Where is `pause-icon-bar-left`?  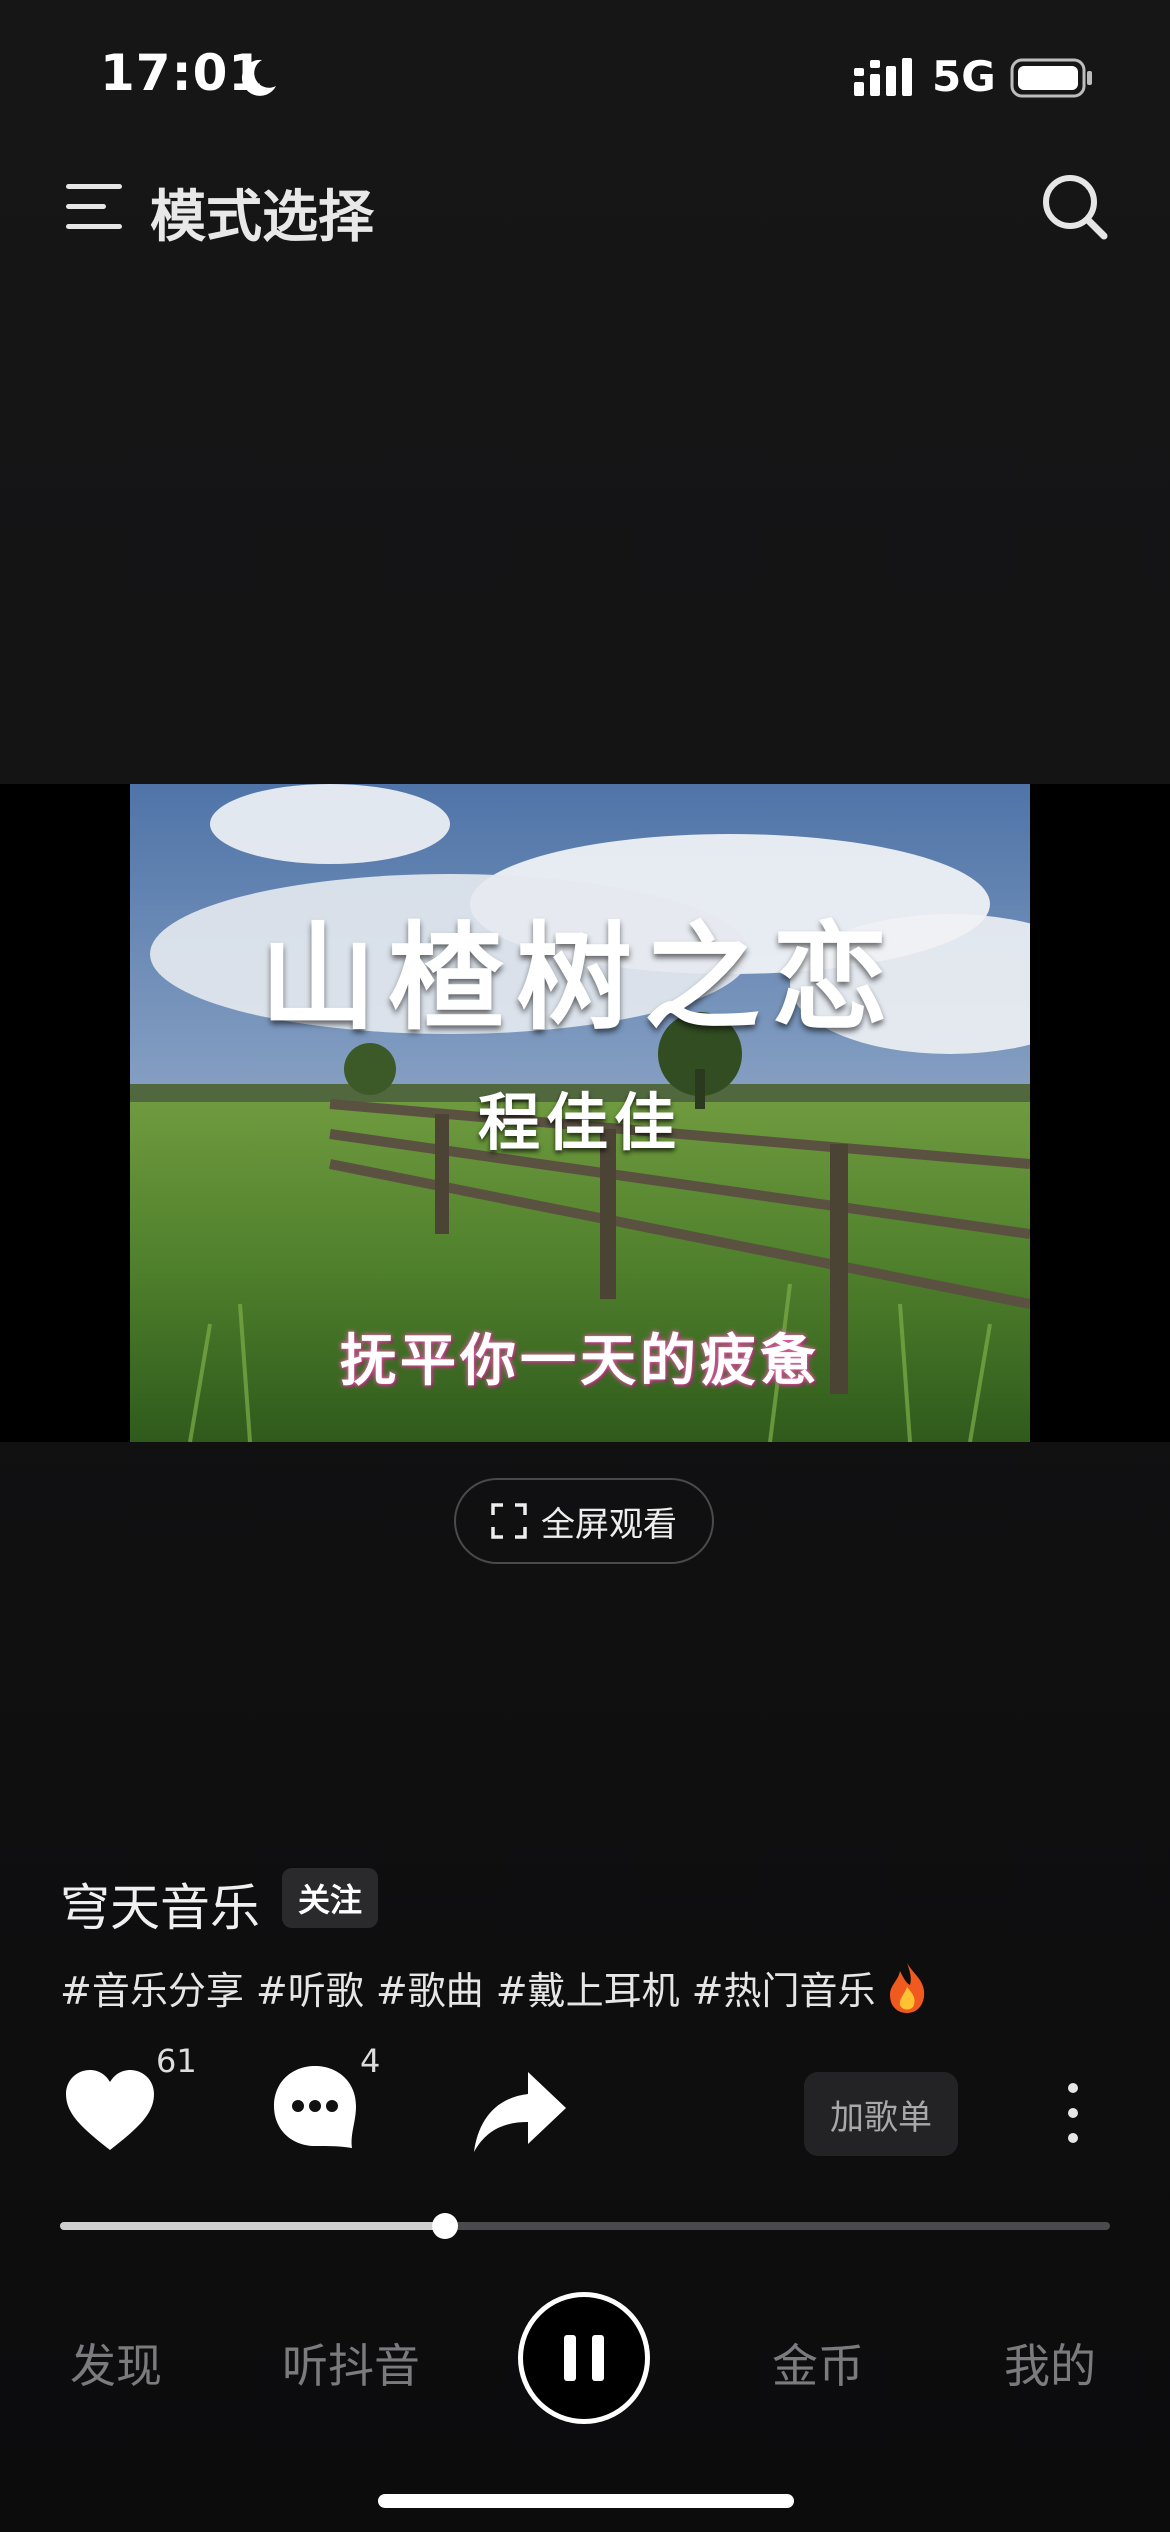 pause-icon-bar-left is located at coordinates (570, 2358).